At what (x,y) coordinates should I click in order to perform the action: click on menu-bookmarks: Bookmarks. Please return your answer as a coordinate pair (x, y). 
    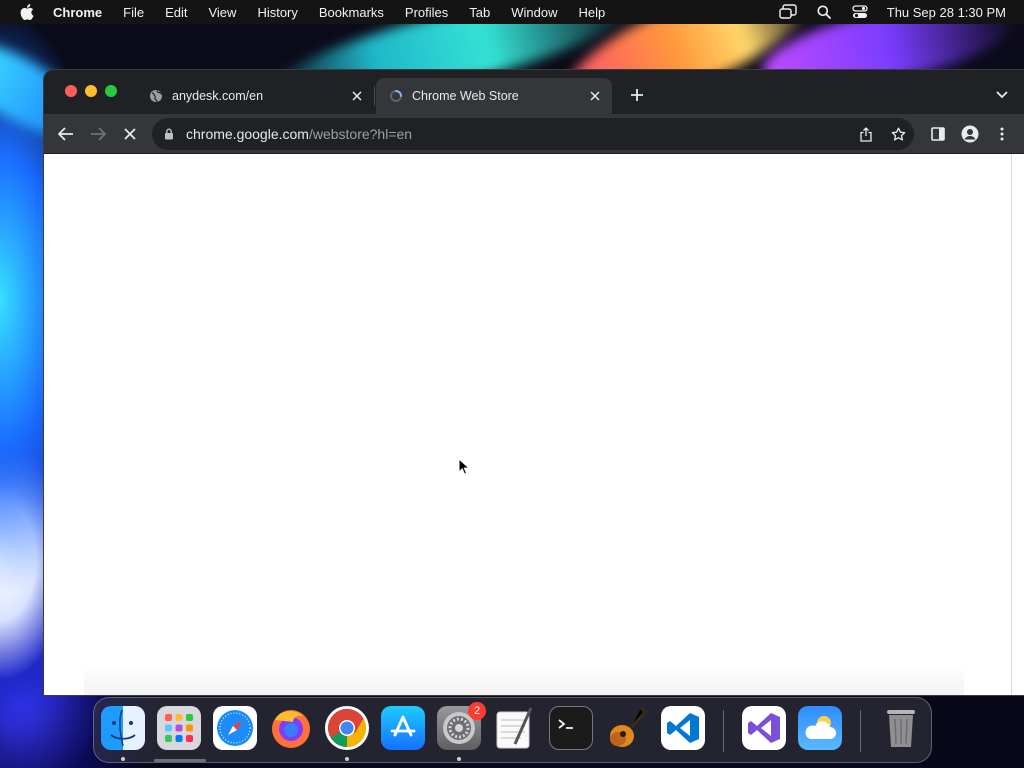
    Looking at the image, I should click on (351, 12).